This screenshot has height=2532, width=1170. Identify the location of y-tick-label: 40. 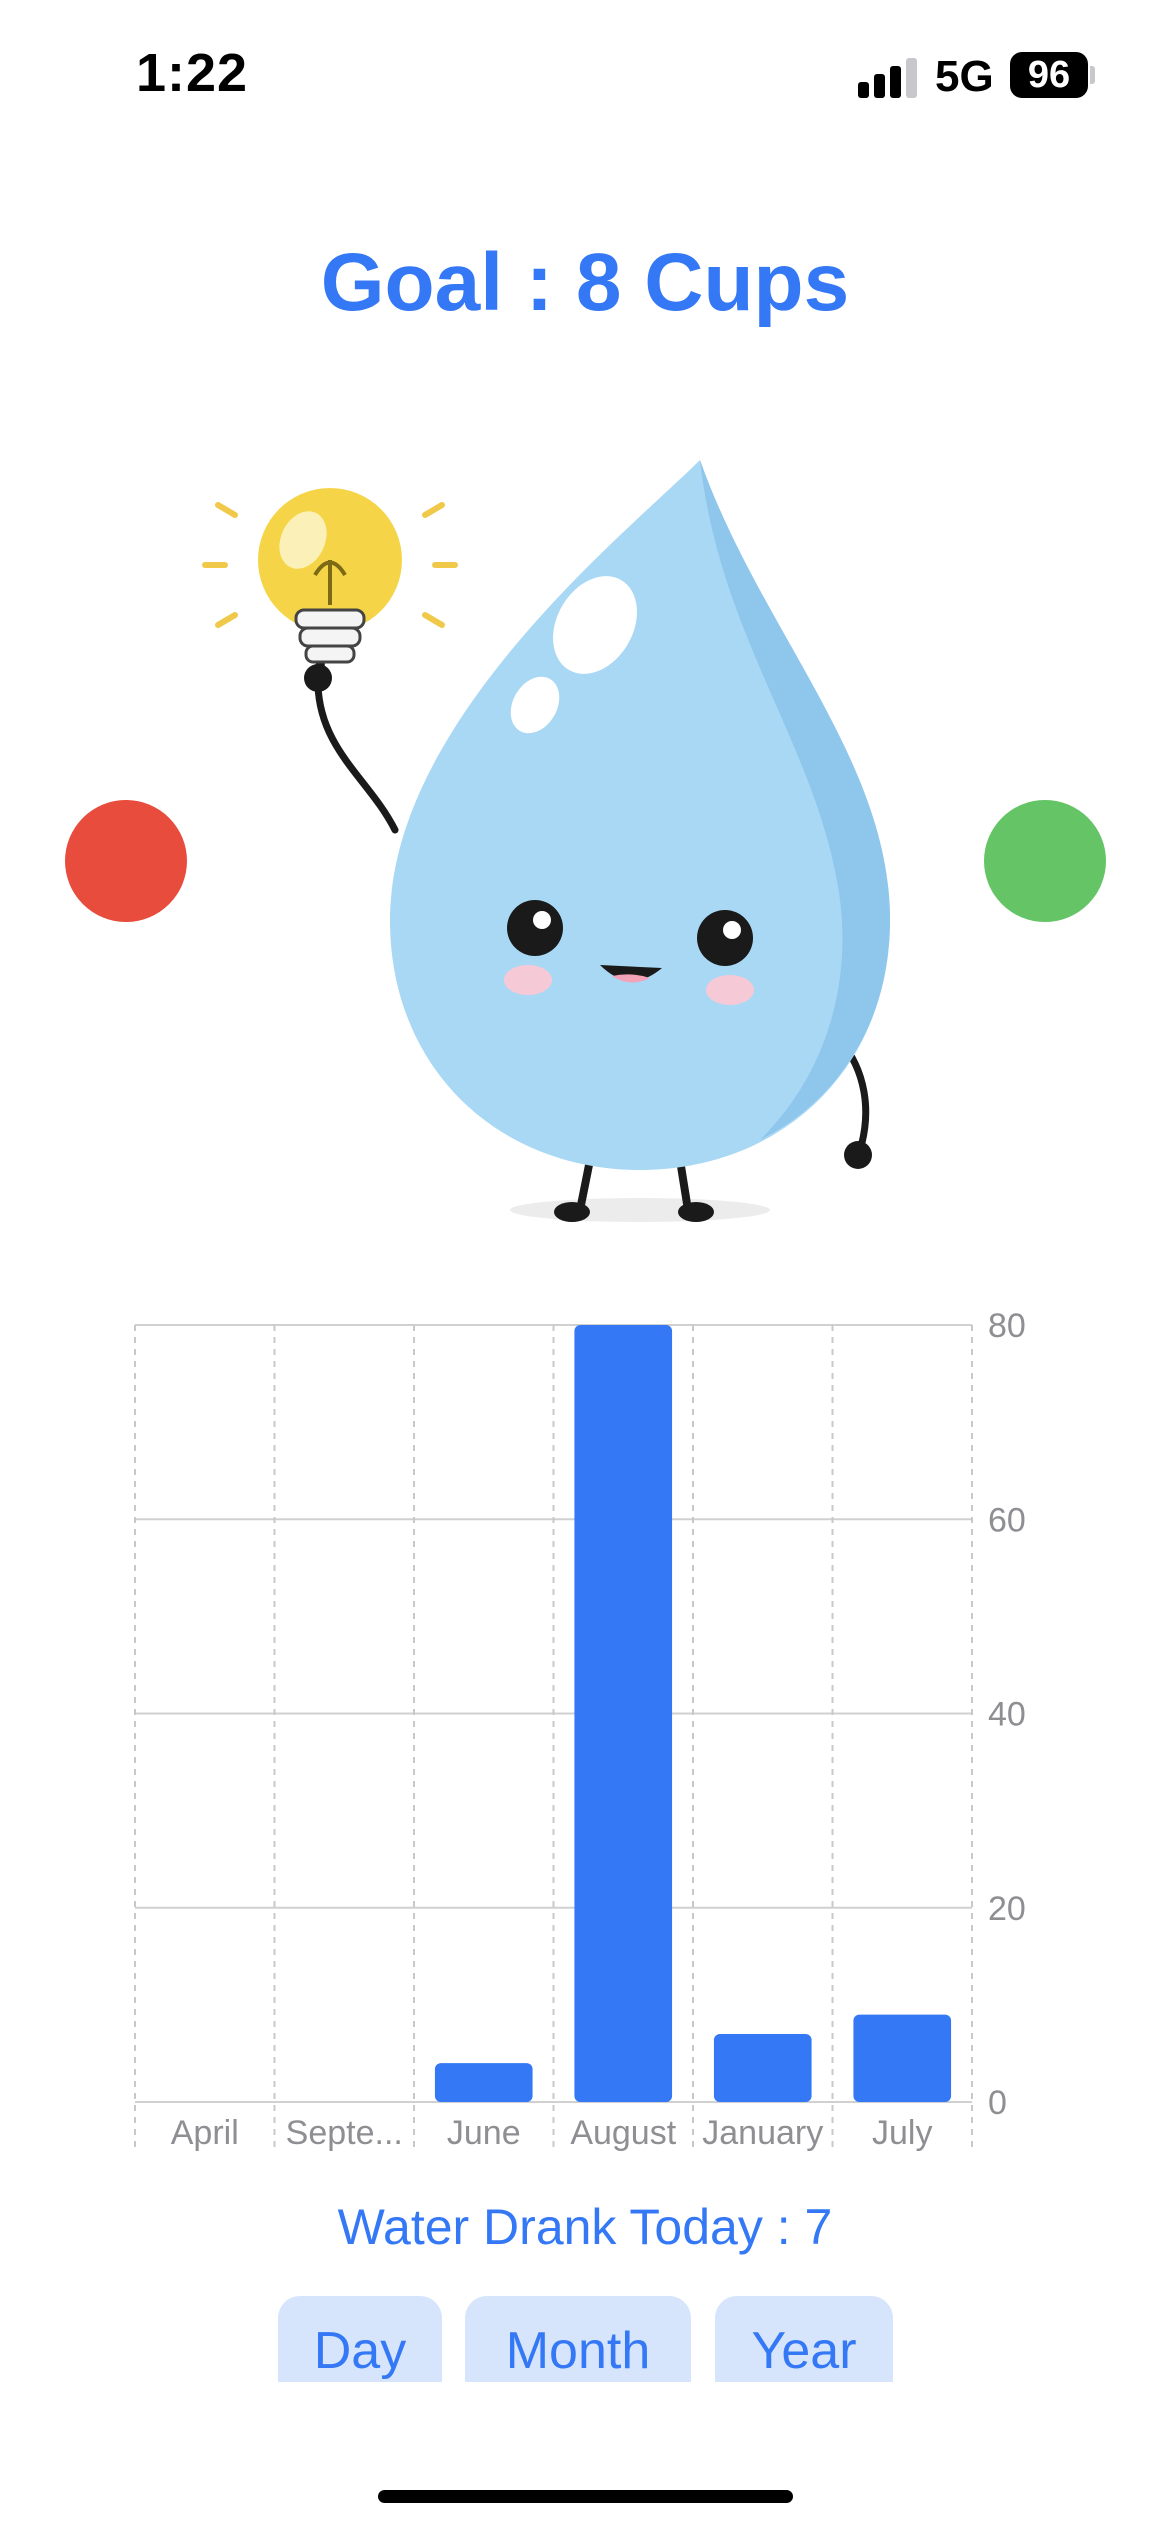
(1007, 1715).